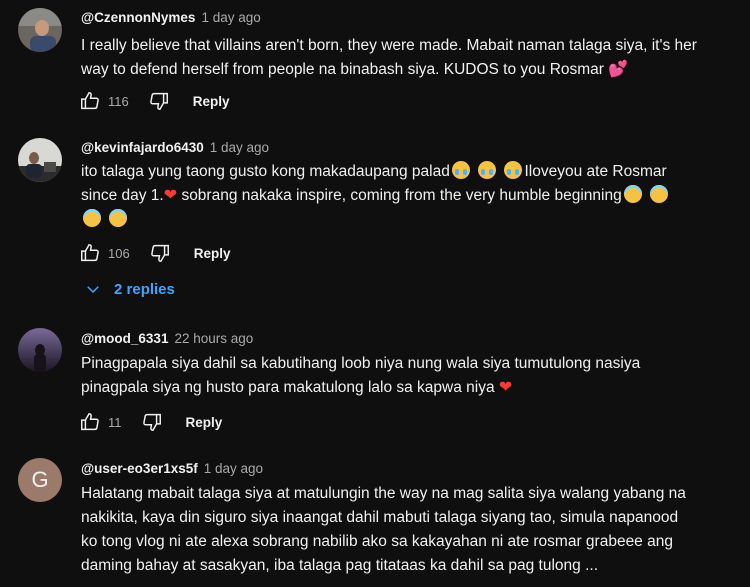 The height and width of the screenshot is (587, 750). What do you see at coordinates (142, 147) in the screenshot?
I see `author-handle: @kevinfajardo6430` at bounding box center [142, 147].